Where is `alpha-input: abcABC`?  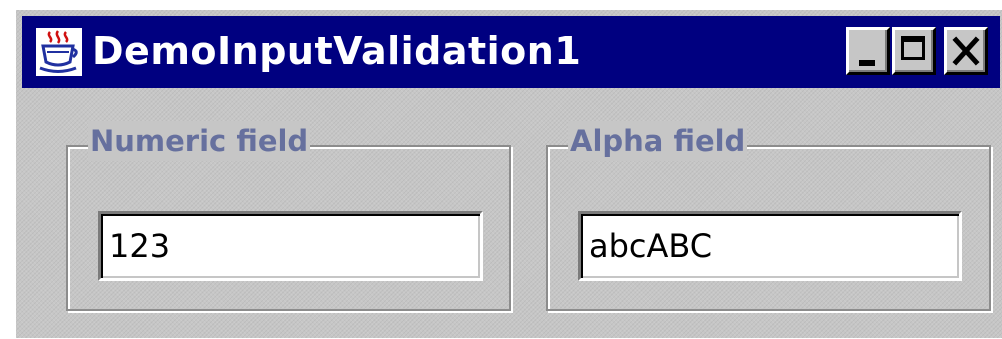
alpha-input: abcABC is located at coordinates (770, 246).